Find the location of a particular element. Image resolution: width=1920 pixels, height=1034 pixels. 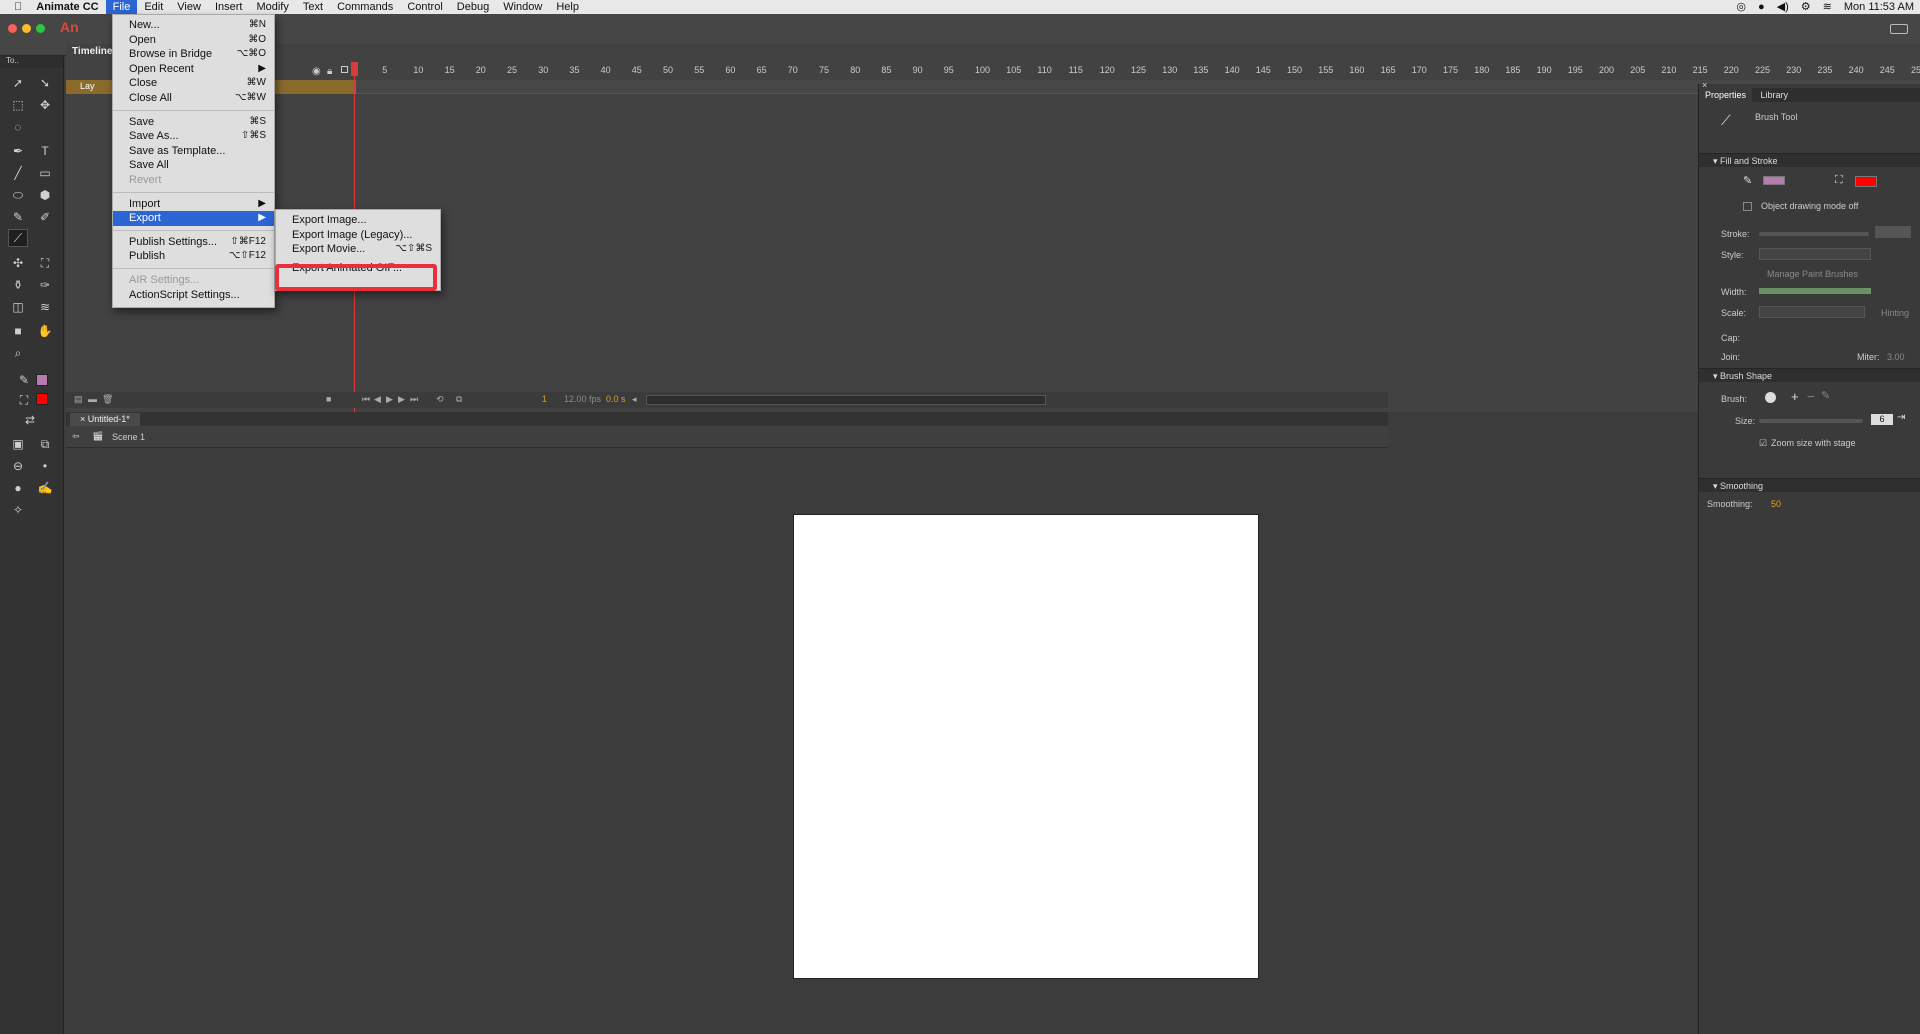

zoom-size-checkbox: ☑ is located at coordinates (1763, 443).